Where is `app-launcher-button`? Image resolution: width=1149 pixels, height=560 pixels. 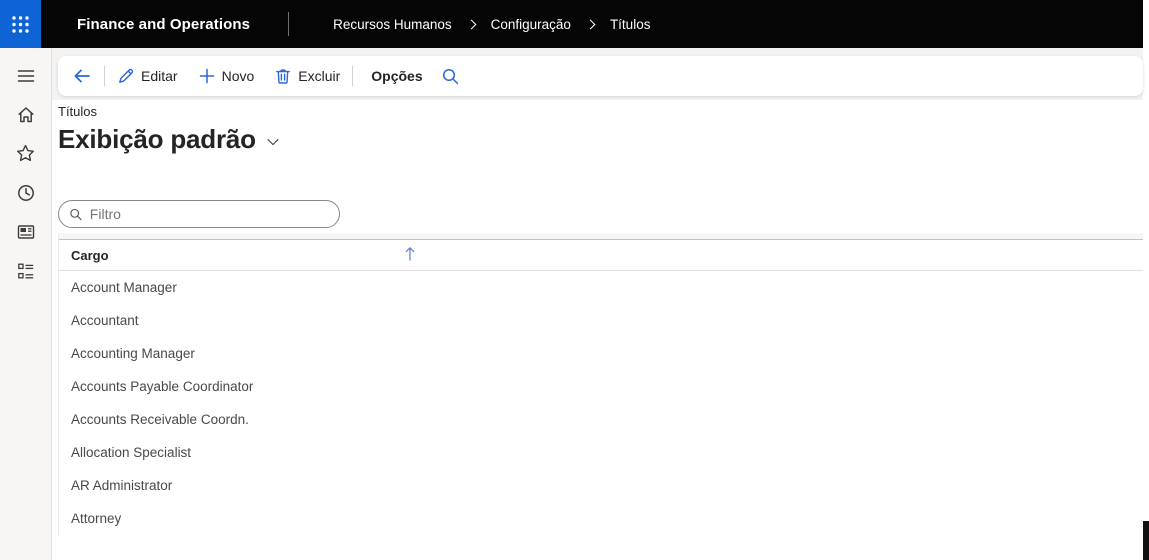 app-launcher-button is located at coordinates (20, 24).